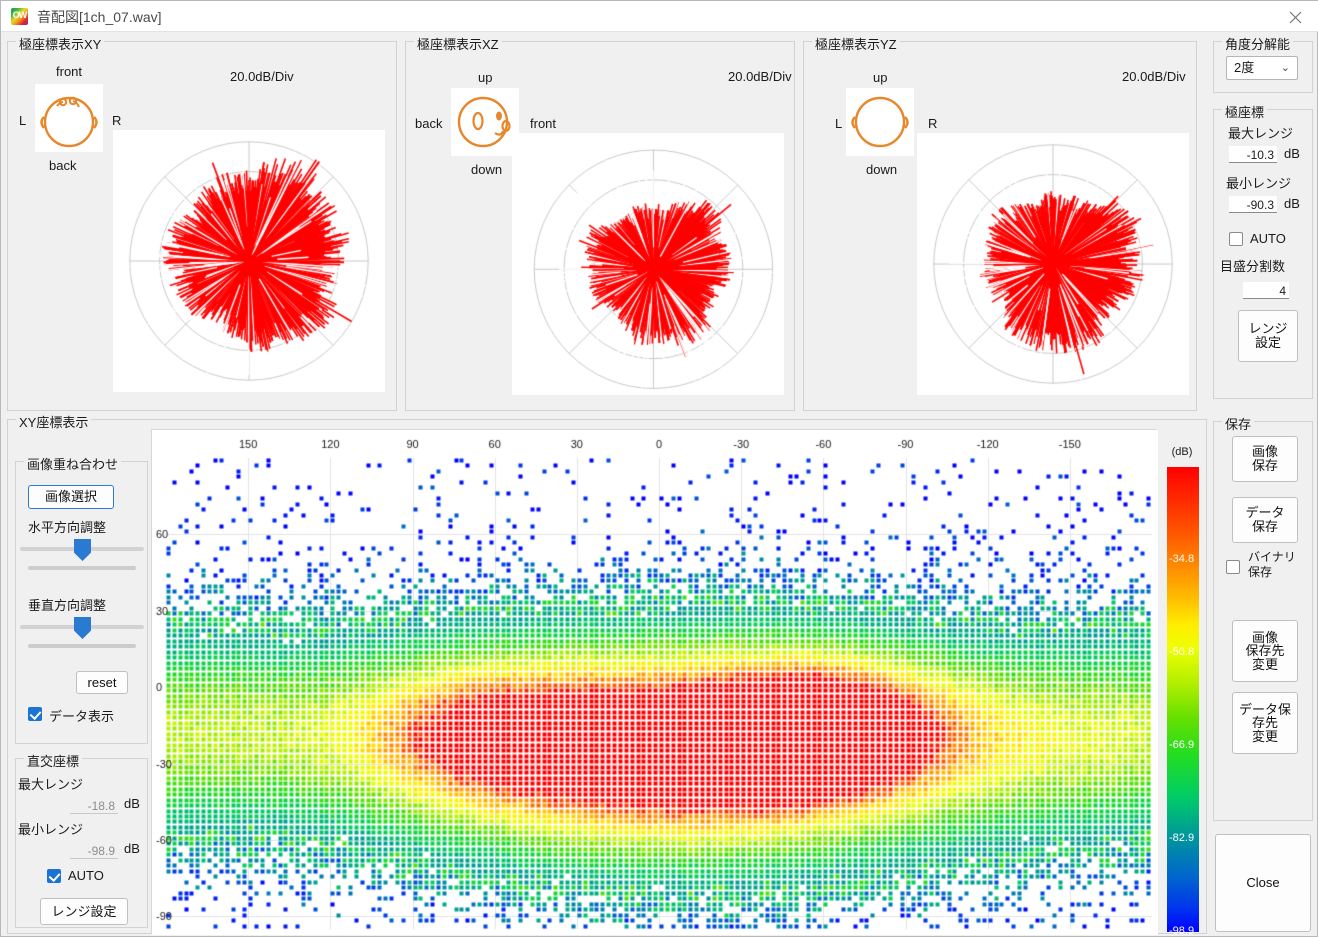  What do you see at coordinates (760, 76) in the screenshot?
I see `polar-xz-db-div: 20.0dB/Div` at bounding box center [760, 76].